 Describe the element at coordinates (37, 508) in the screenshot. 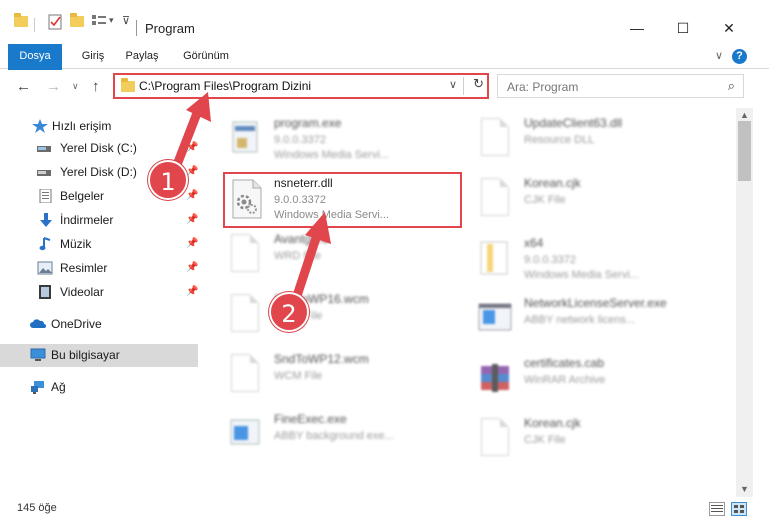

I see `item-count: 145 öğe` at that location.